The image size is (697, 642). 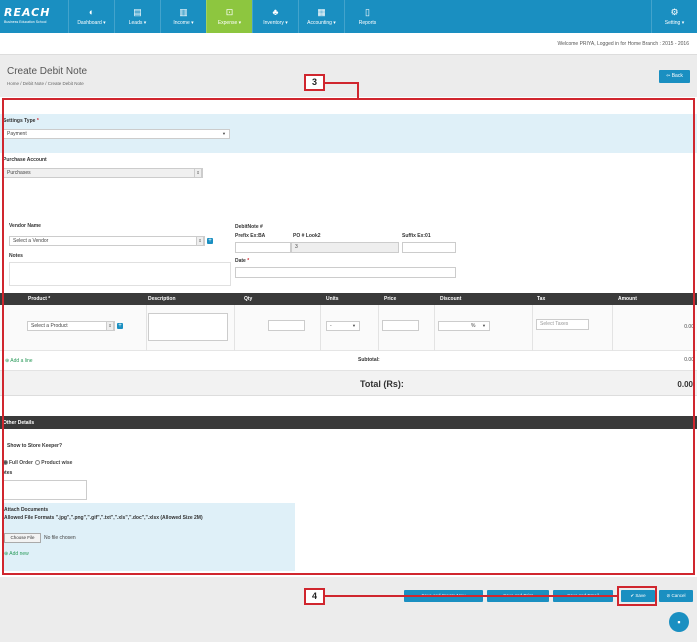 I want to click on discount-unit: %, so click(x=473, y=326).